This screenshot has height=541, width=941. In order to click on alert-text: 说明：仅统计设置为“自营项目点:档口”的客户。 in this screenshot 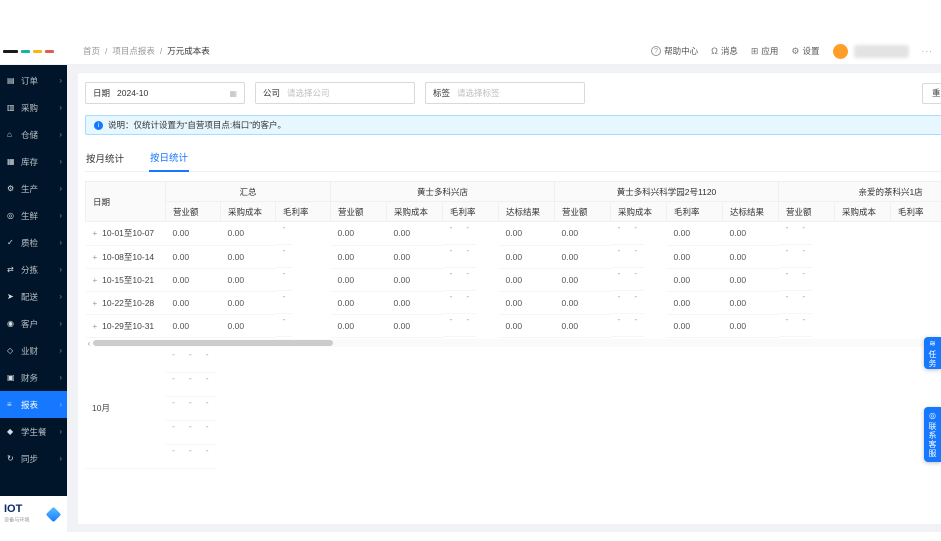, I will do `click(197, 125)`.